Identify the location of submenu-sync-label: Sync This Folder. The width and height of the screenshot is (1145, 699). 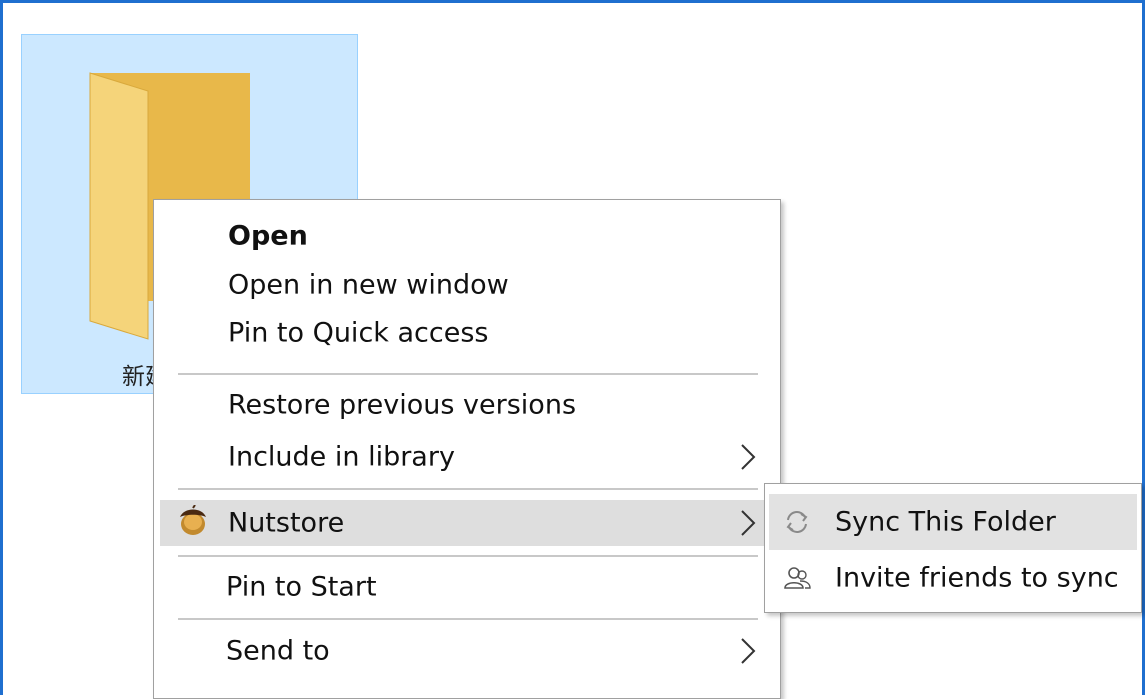
(945, 522).